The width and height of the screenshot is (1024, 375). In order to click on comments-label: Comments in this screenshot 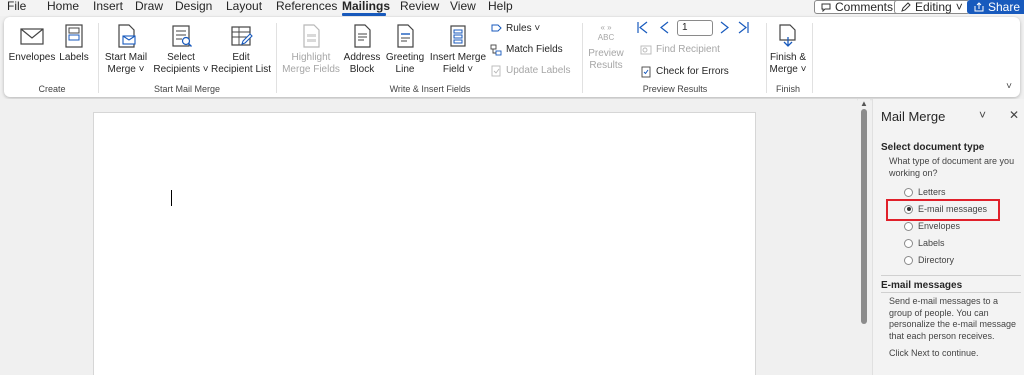, I will do `click(864, 7)`.